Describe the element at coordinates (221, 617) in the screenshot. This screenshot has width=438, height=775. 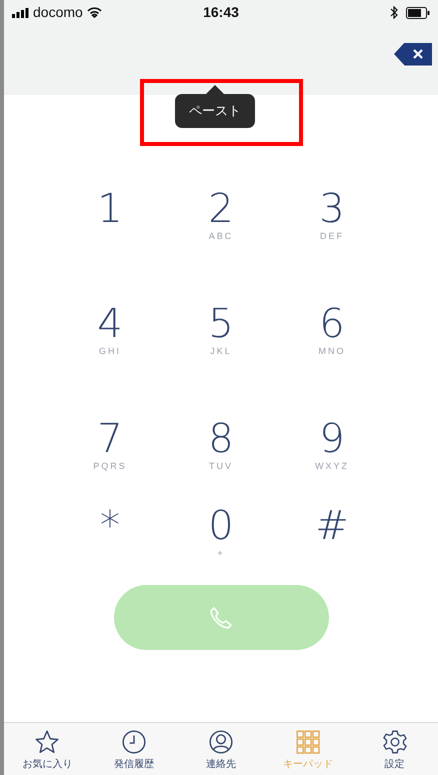
I see `phone-icon` at that location.